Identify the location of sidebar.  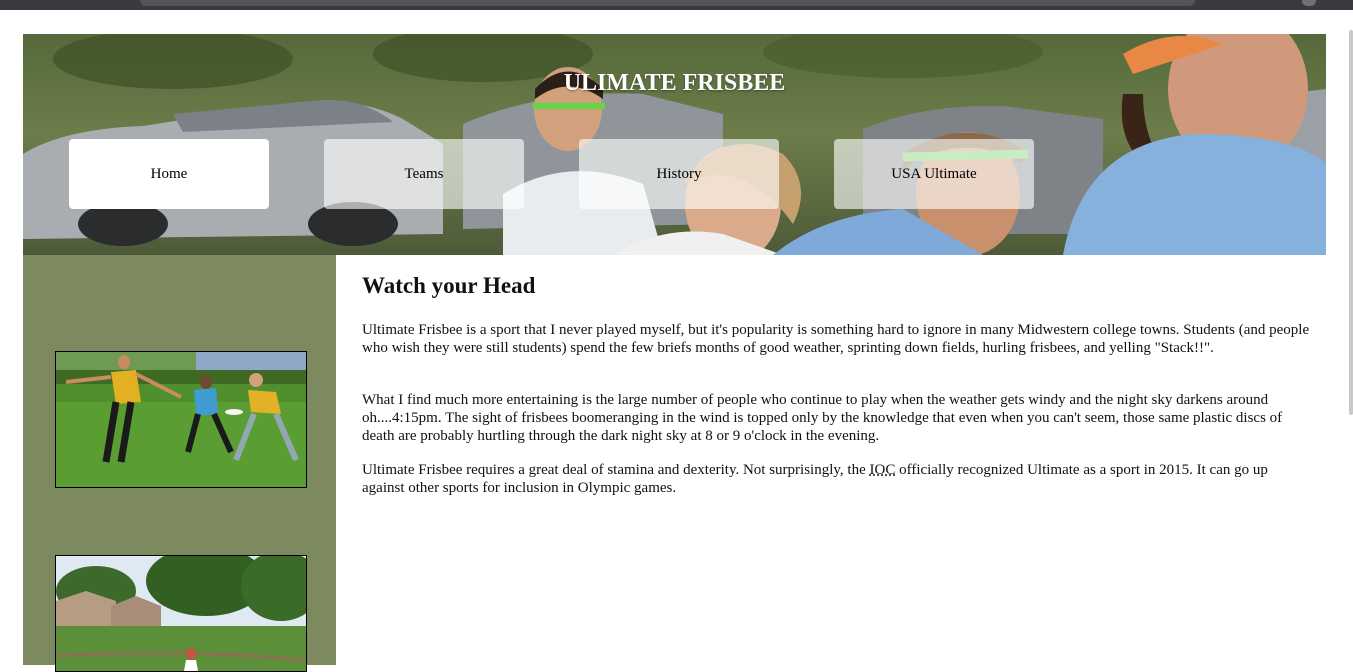
(179, 463).